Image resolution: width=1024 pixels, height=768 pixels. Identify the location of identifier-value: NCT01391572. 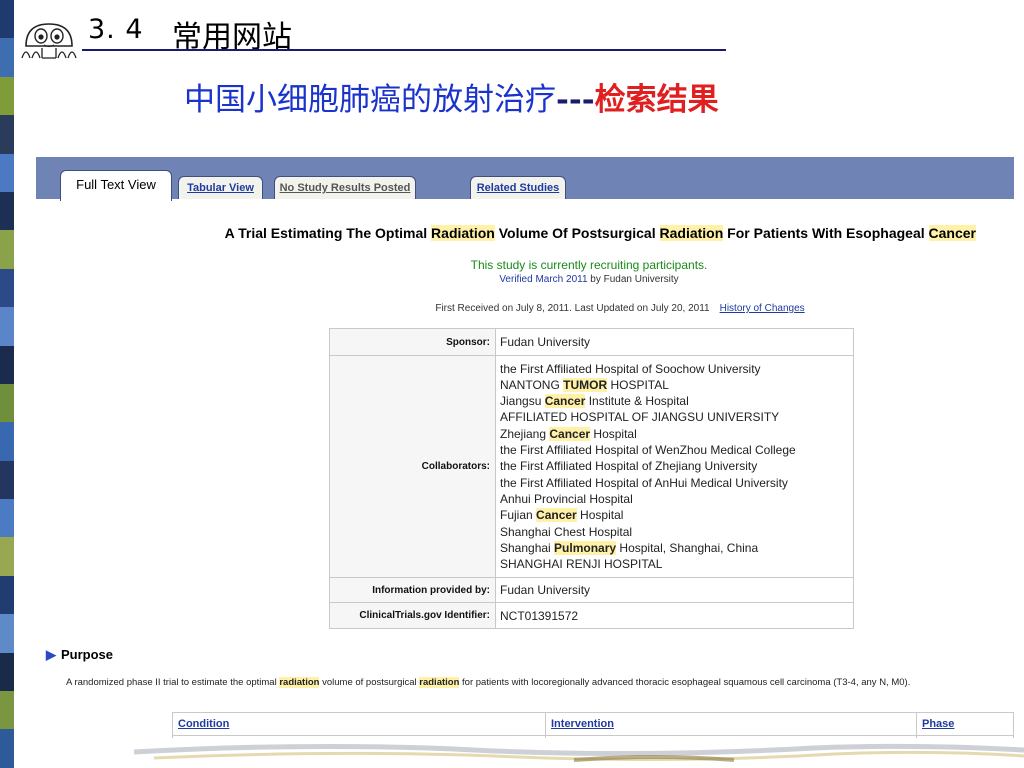
(674, 615).